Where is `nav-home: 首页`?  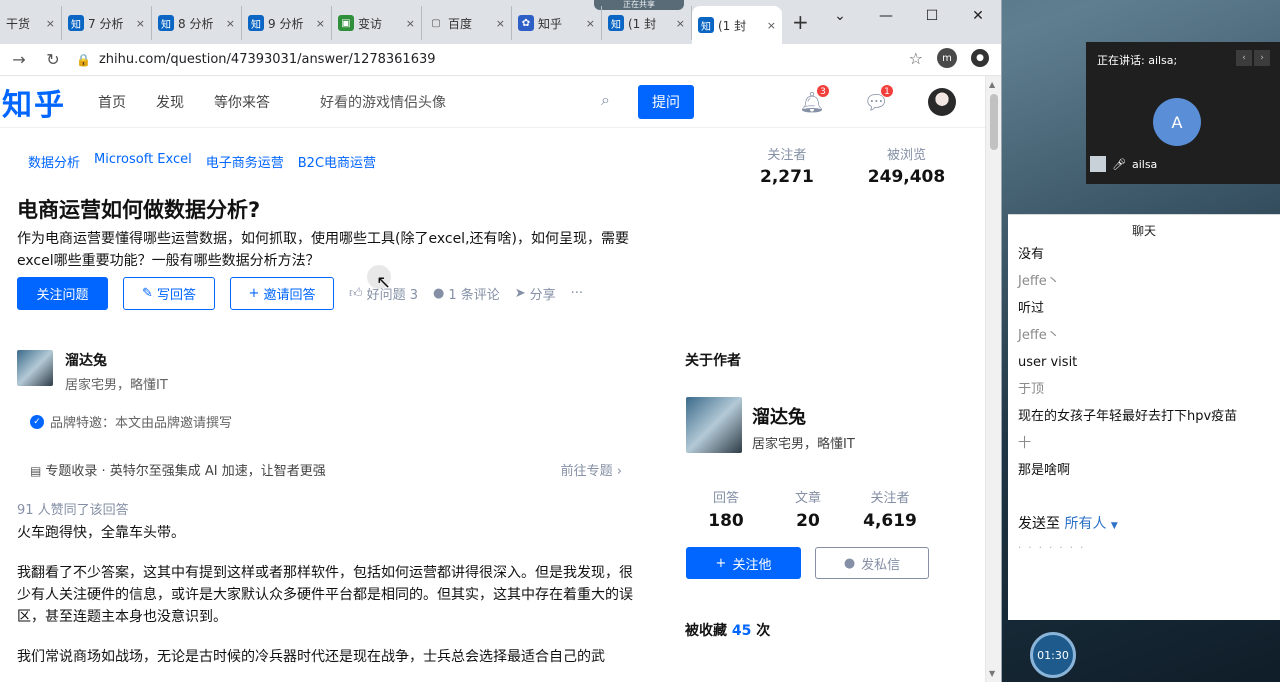
nav-home: 首页 is located at coordinates (112, 102).